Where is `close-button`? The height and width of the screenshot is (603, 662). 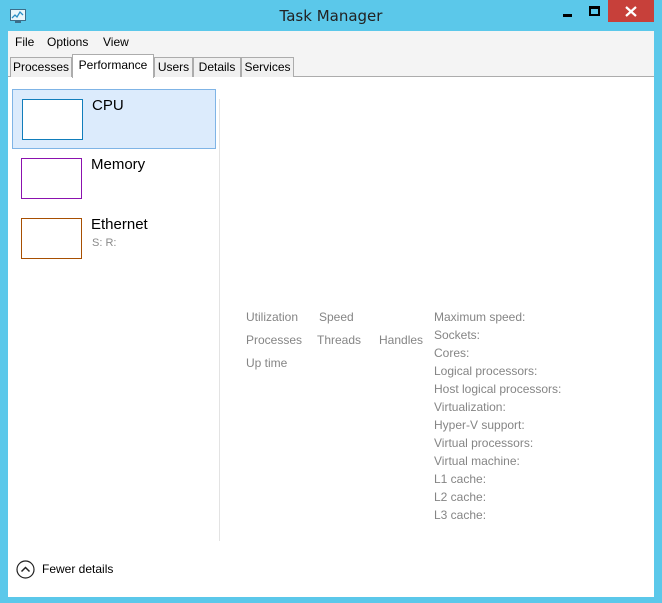
close-button is located at coordinates (631, 11).